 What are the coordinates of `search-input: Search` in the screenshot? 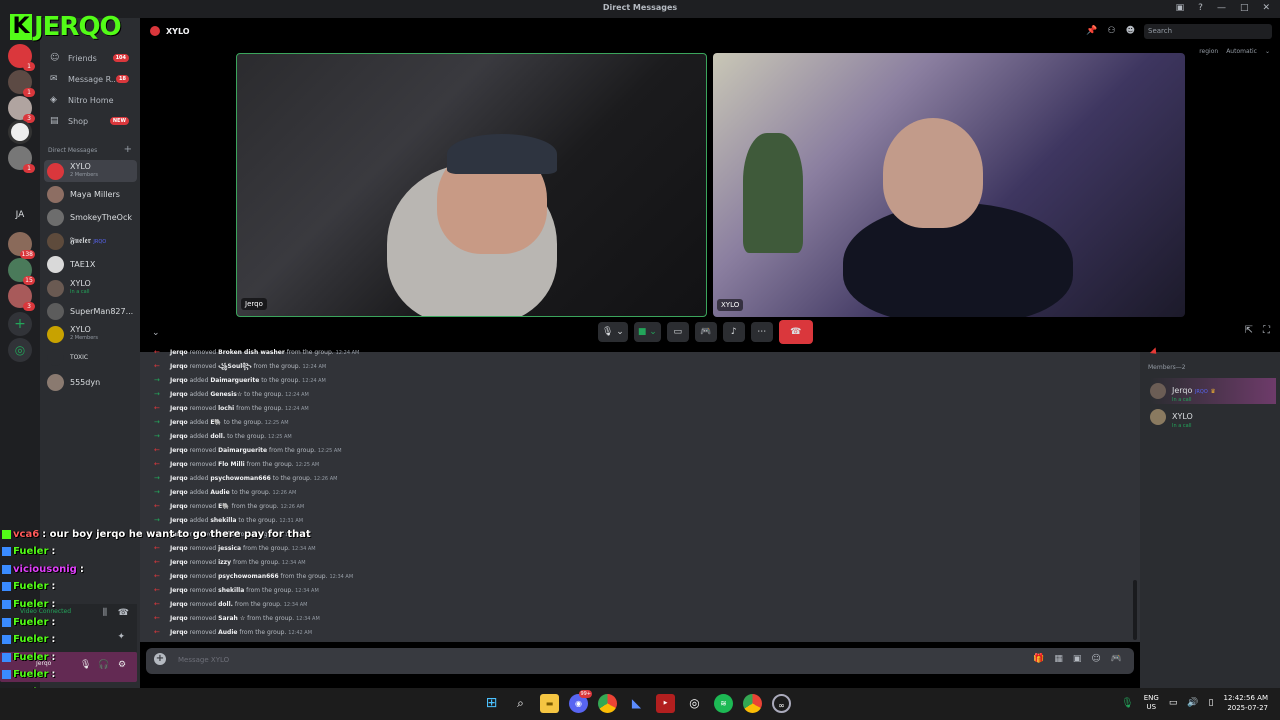 It's located at (1208, 31).